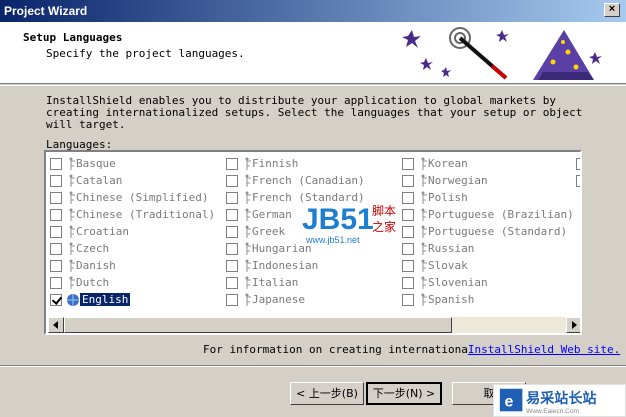 The height and width of the screenshot is (417, 626). What do you see at coordinates (445, 282) in the screenshot?
I see `language-item: Slovenian` at bounding box center [445, 282].